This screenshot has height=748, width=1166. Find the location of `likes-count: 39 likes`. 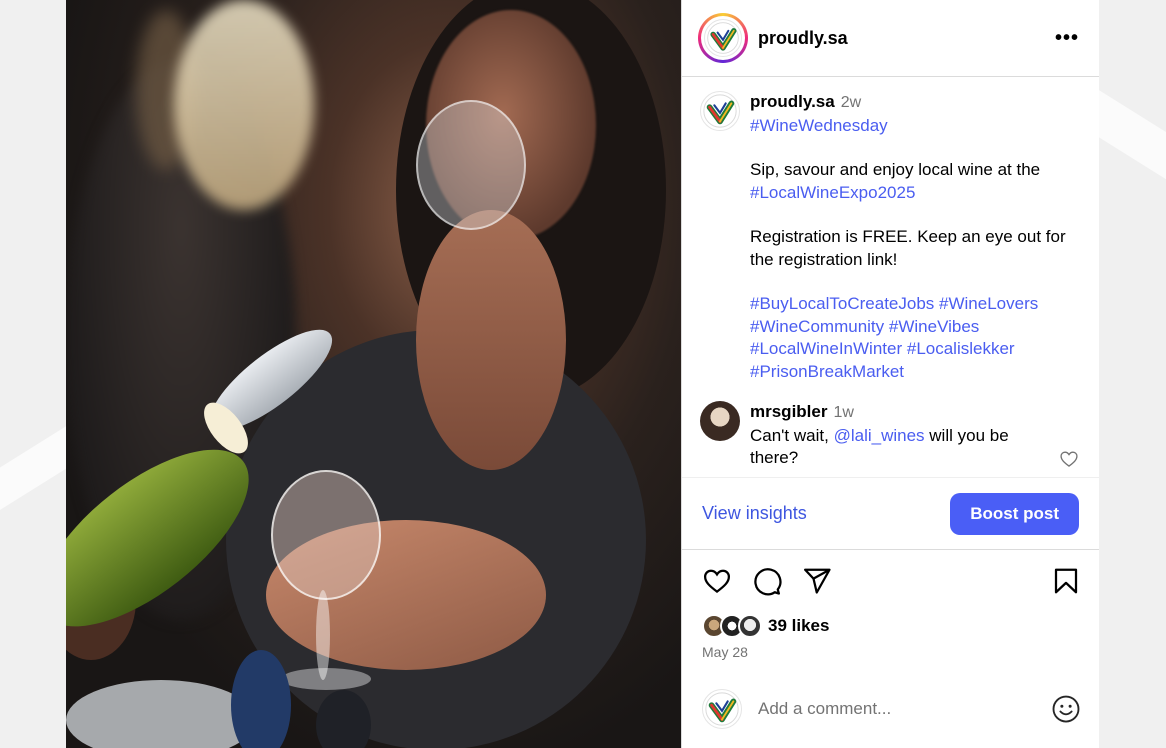

likes-count: 39 likes is located at coordinates (798, 626).